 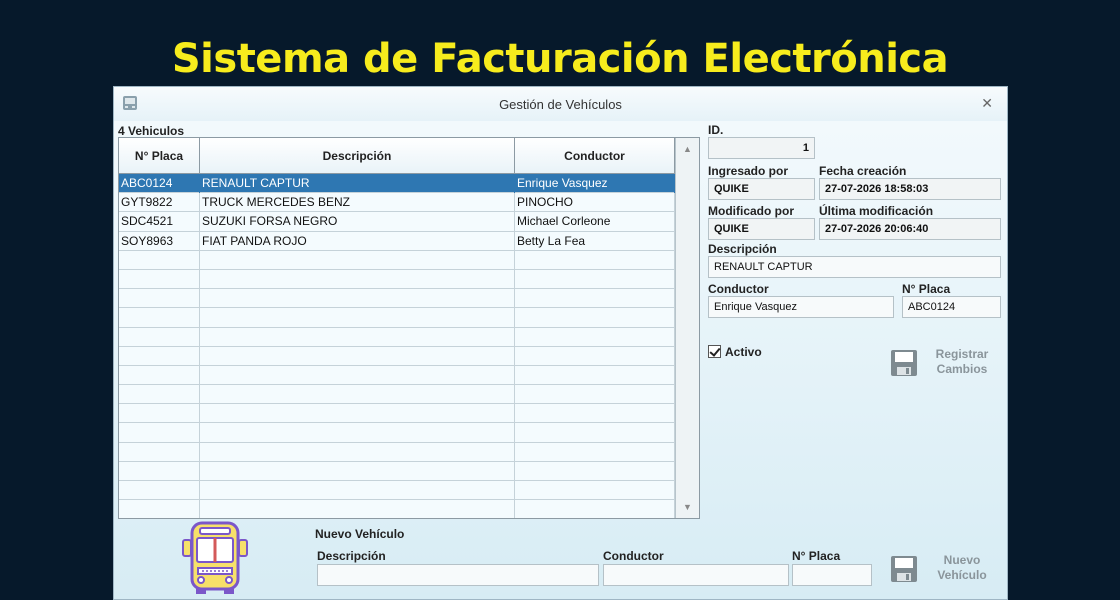 What do you see at coordinates (595, 222) in the screenshot?
I see `table-cell-conductor: Michael Corleone` at bounding box center [595, 222].